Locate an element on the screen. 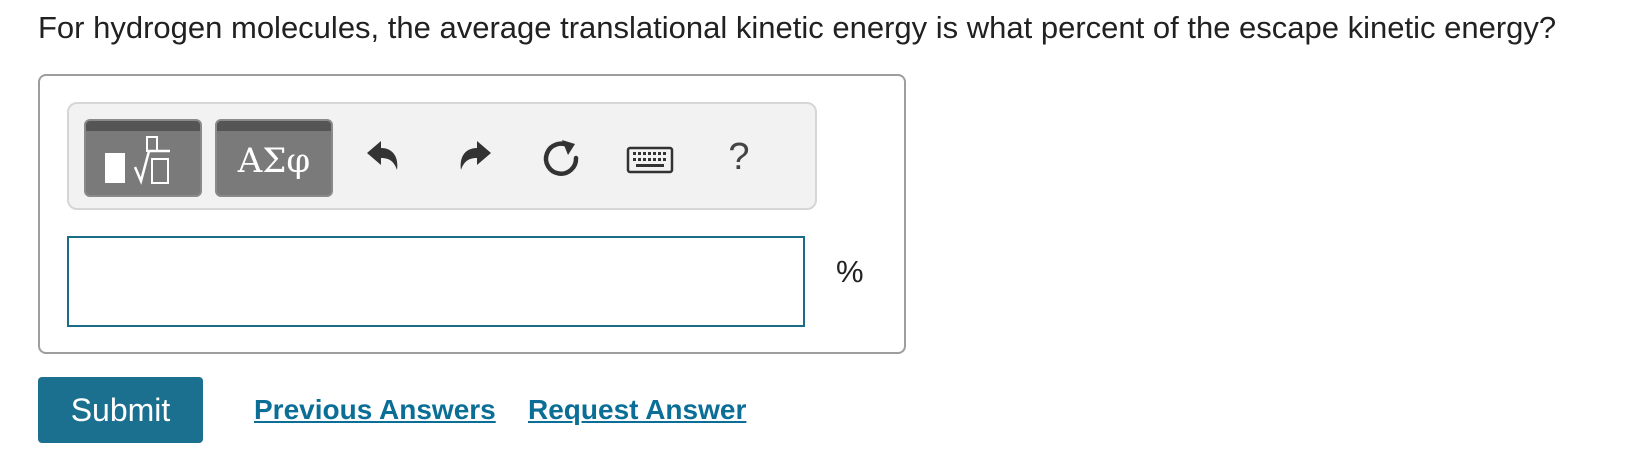 This screenshot has width=1630, height=454. undo-icon is located at coordinates (382, 155).